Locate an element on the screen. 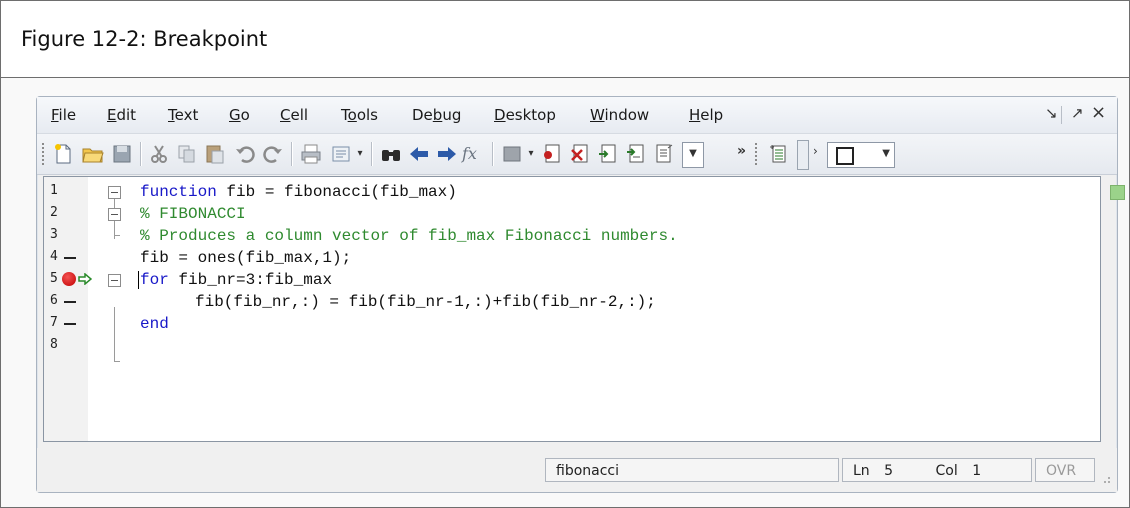 The image size is (1130, 508). stack-dropdown-icon: ▾ is located at coordinates (531, 154).